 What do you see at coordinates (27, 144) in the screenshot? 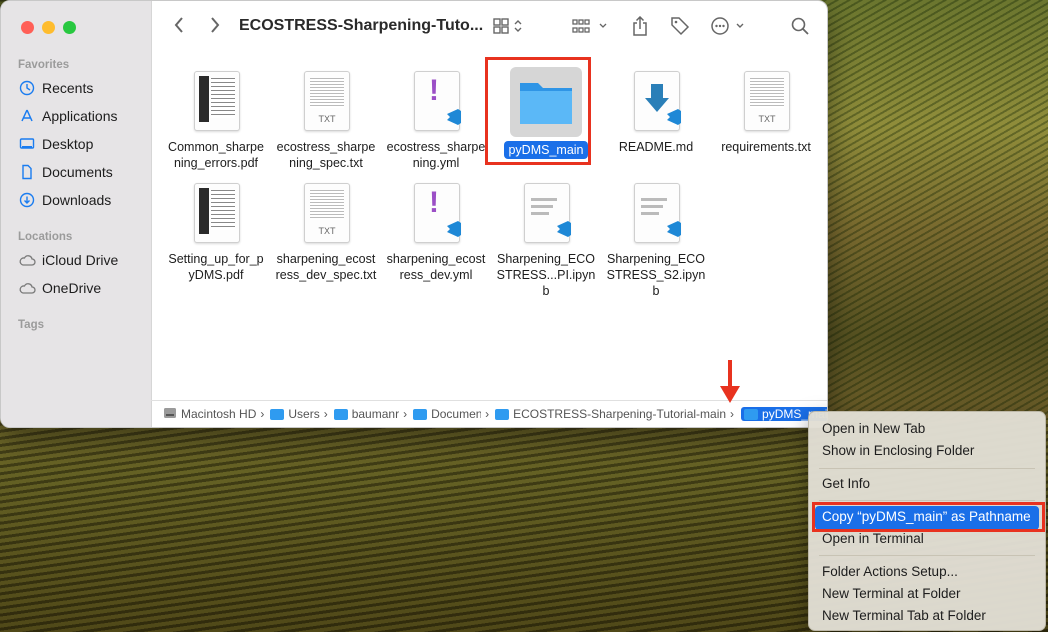
I see `desktop-icon` at bounding box center [27, 144].